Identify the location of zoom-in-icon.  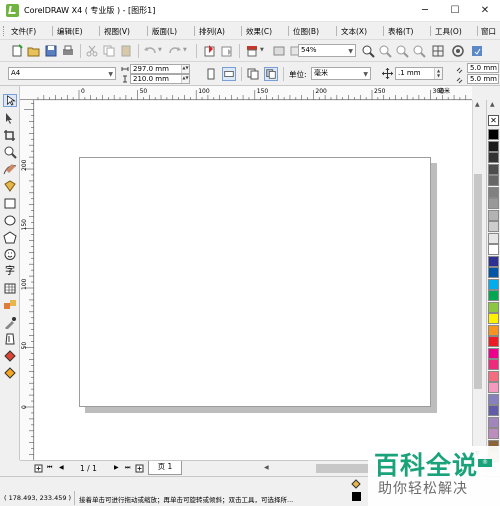
(368, 51).